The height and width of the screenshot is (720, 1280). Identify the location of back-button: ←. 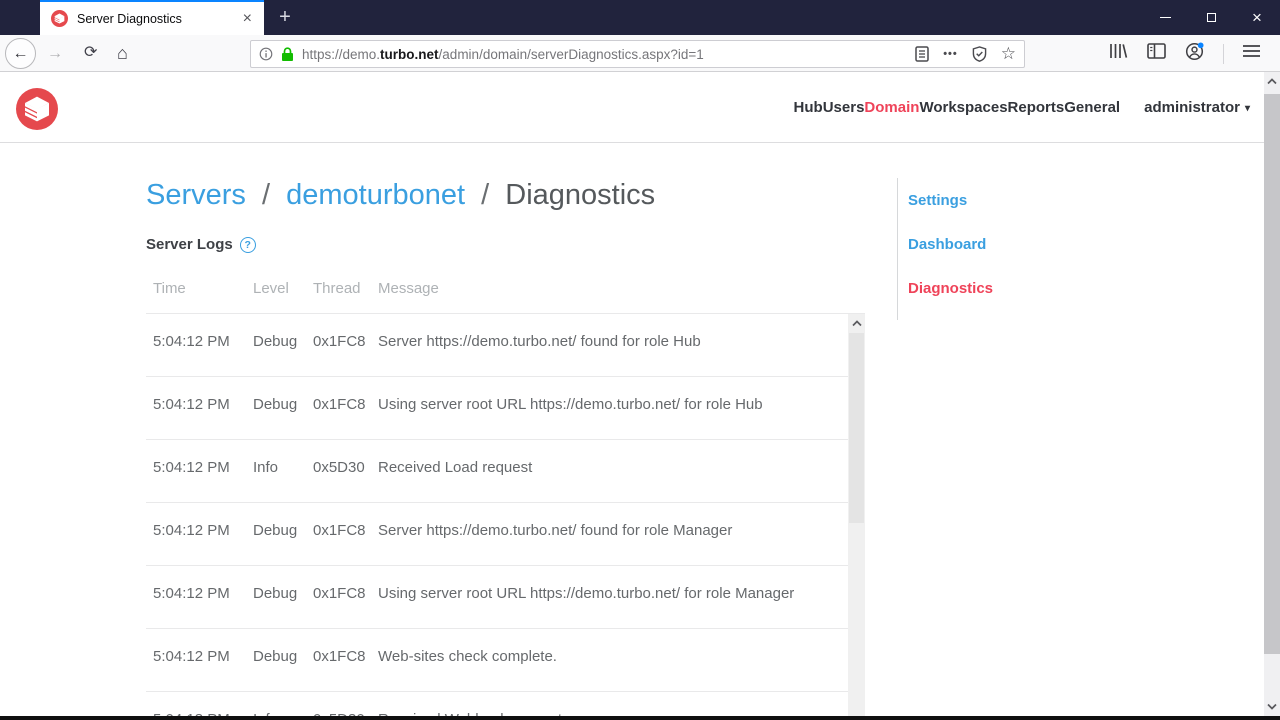
(20, 53).